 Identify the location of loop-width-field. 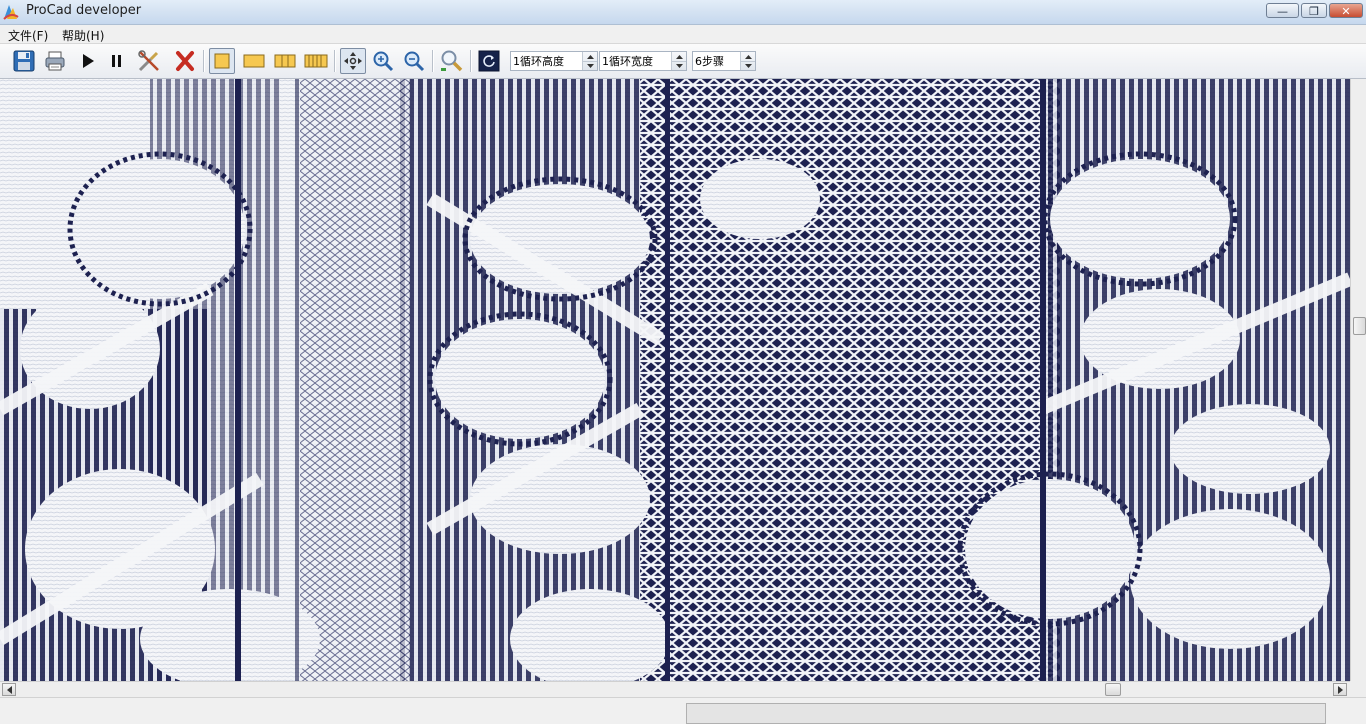
(635, 61).